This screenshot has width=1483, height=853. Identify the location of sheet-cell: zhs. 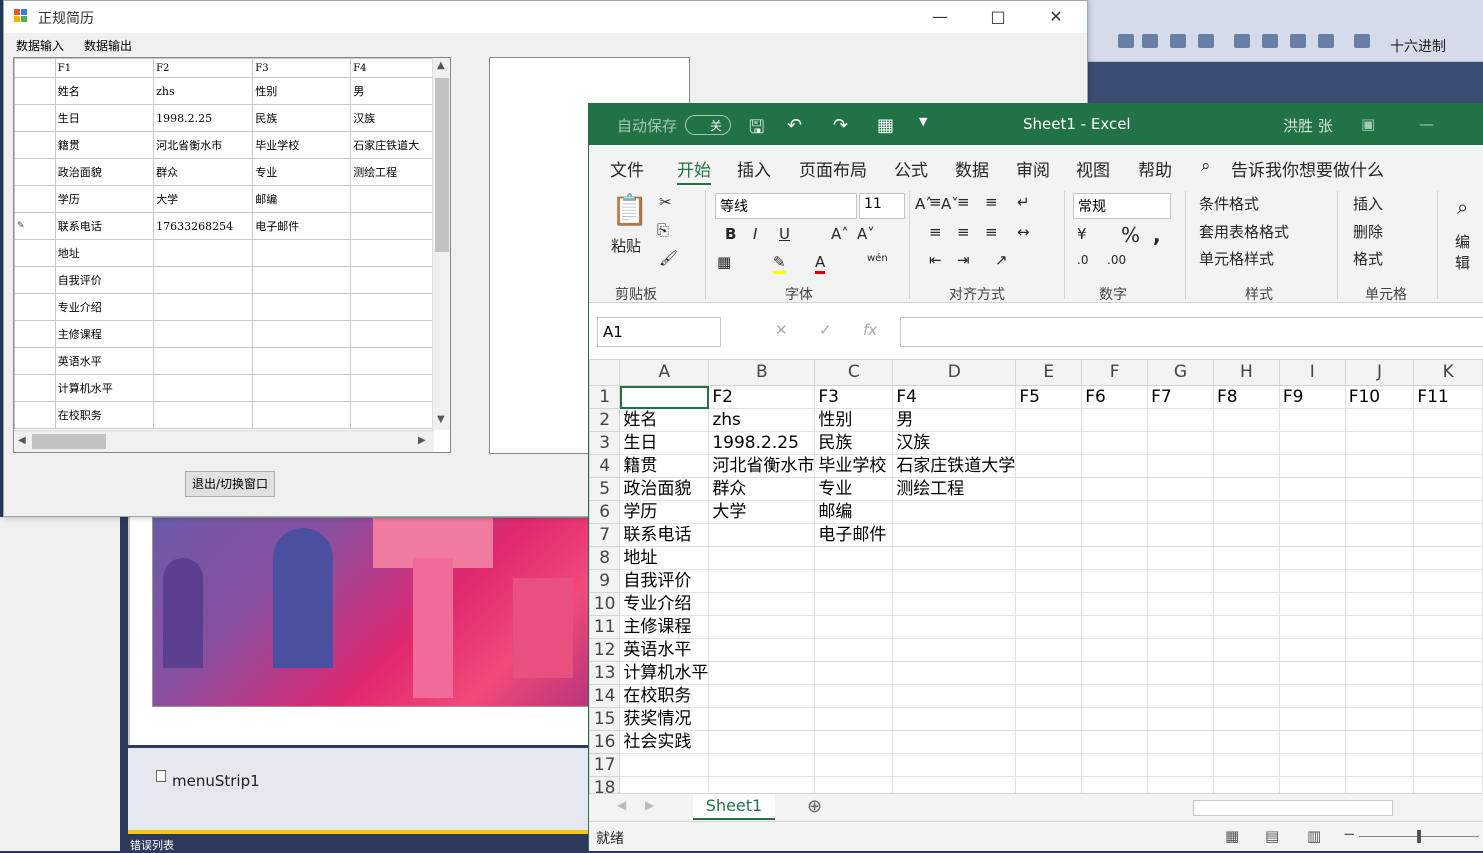
(762, 420).